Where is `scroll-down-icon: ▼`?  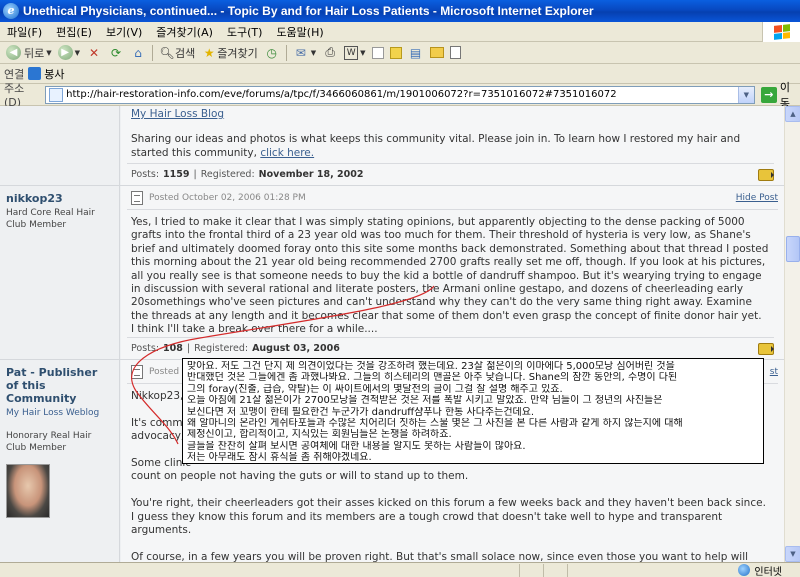 scroll-down-icon: ▼ is located at coordinates (792, 554).